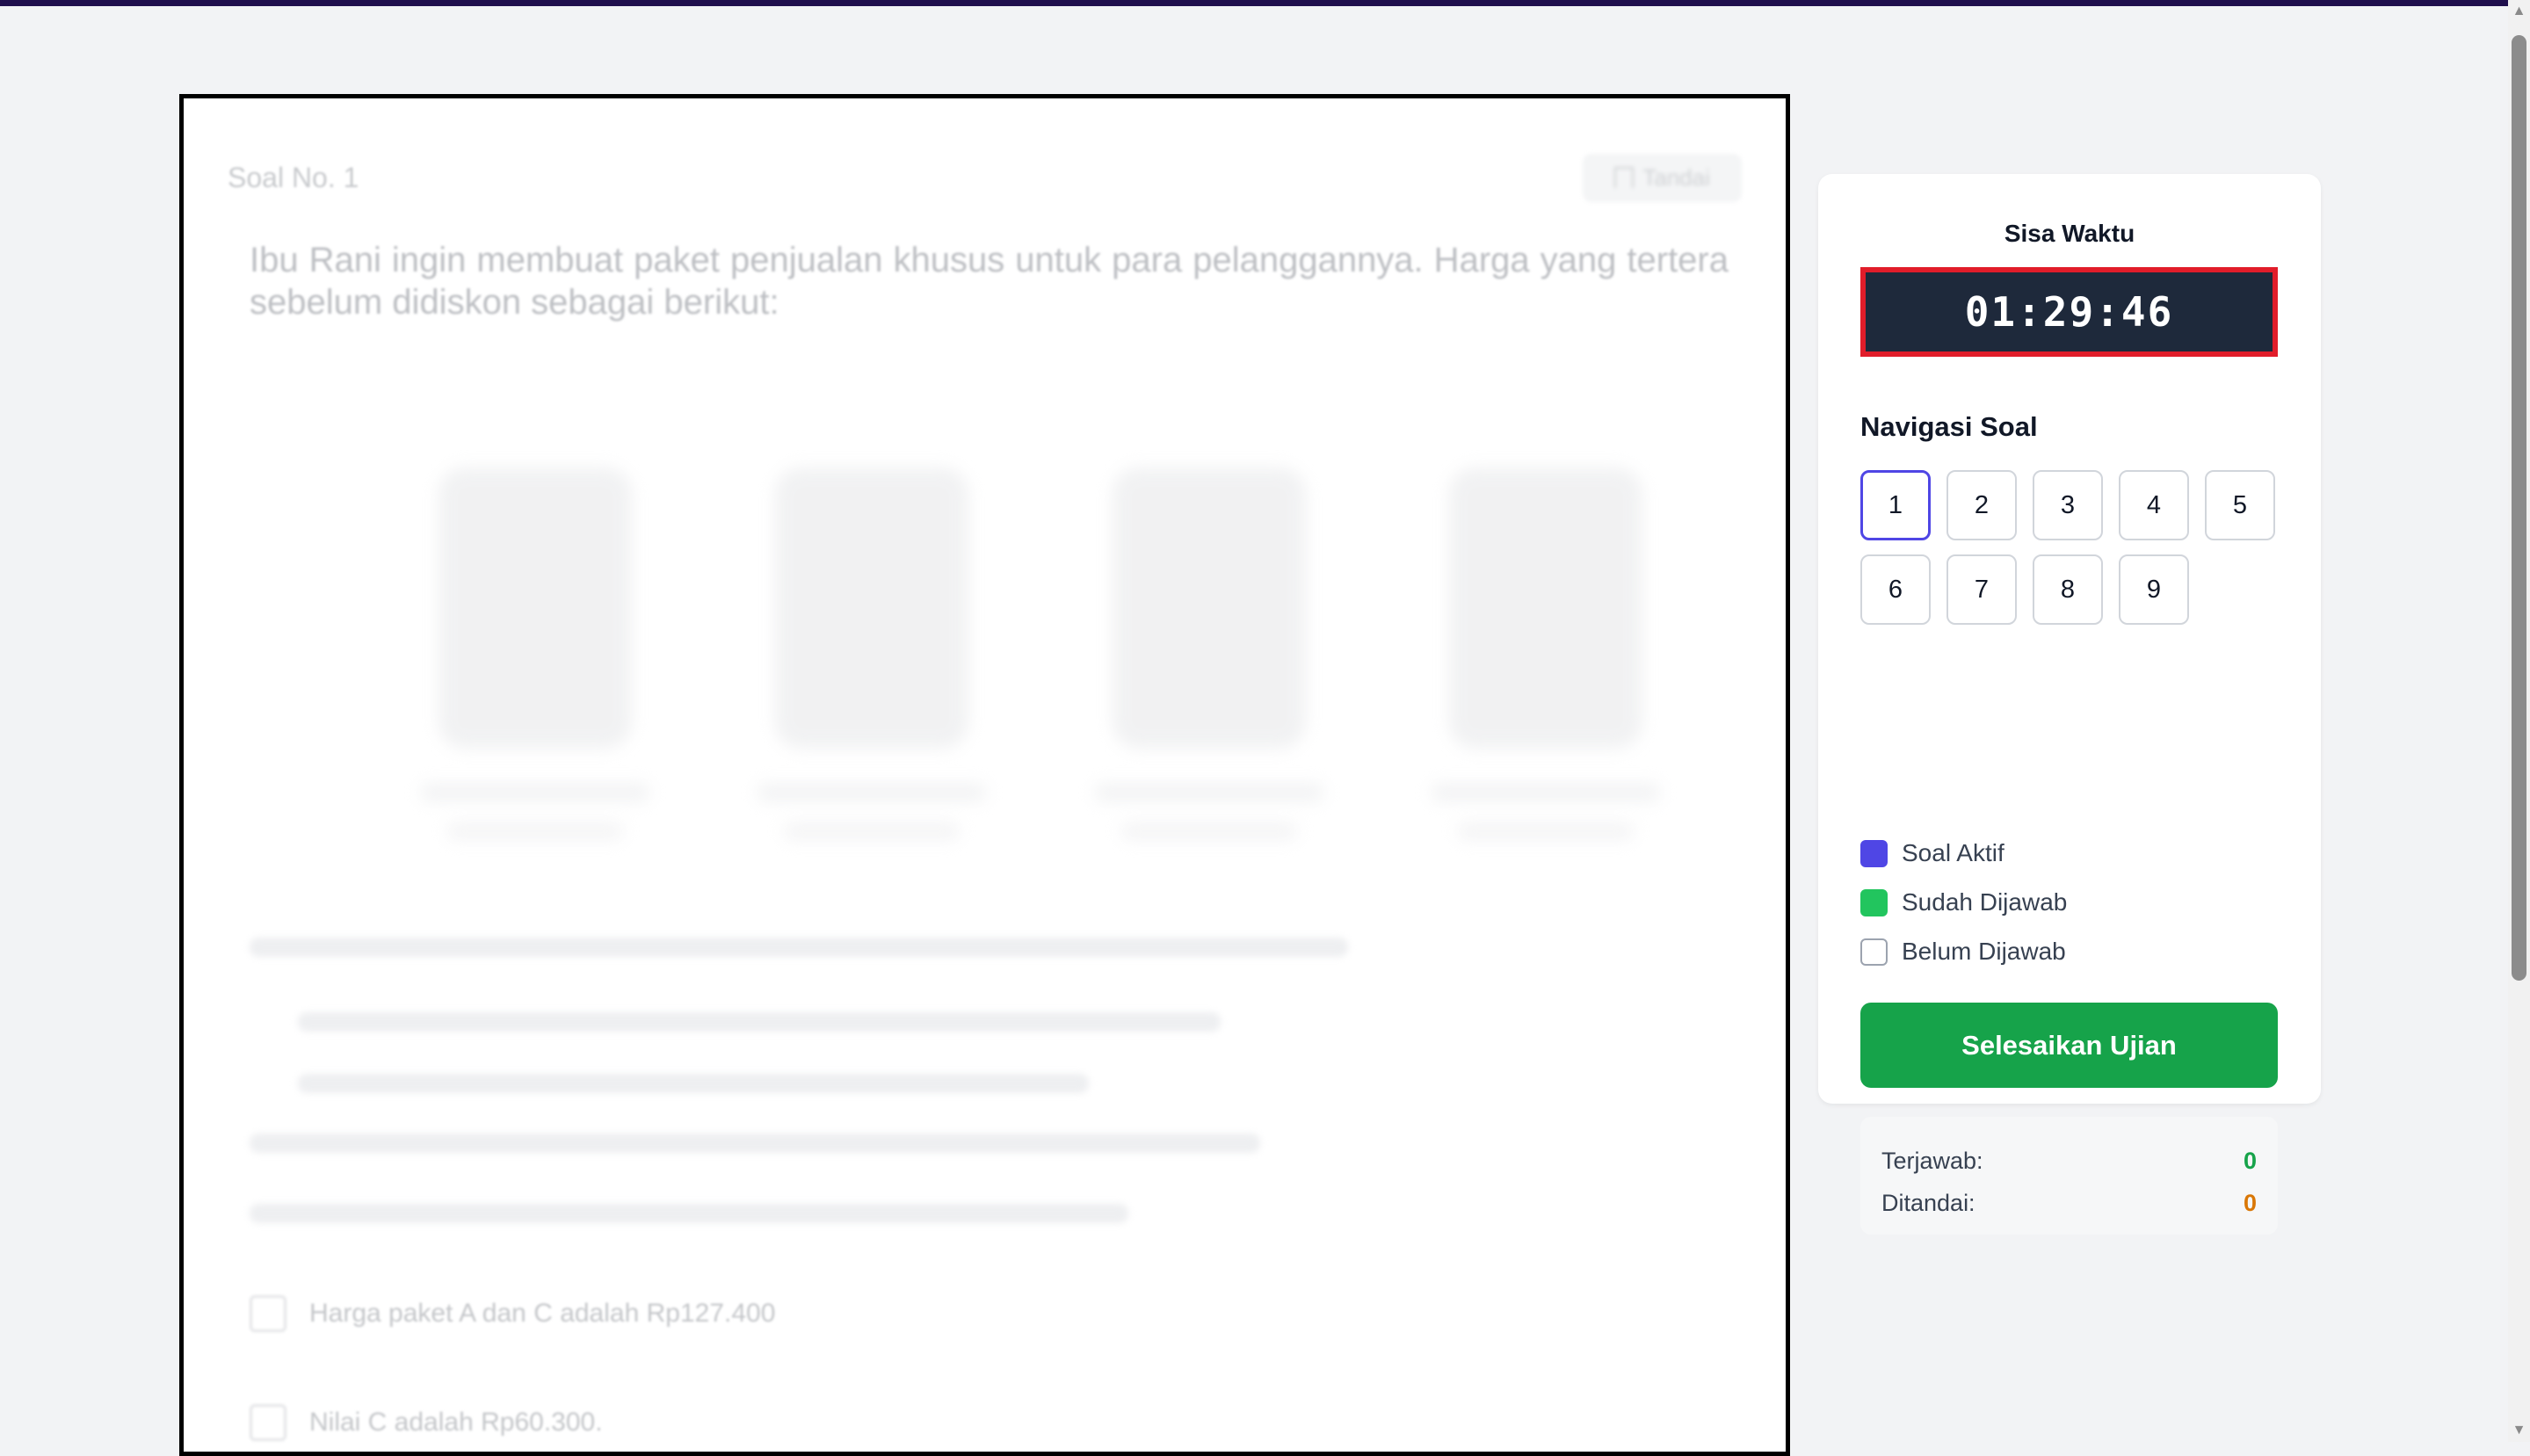  I want to click on question-navigation-title: Navigasi Soal, so click(1949, 426).